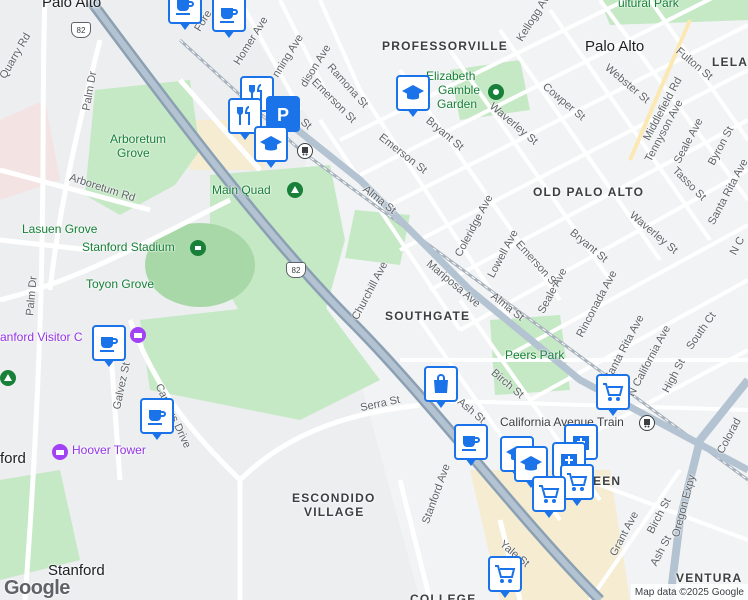  I want to click on grocery-pin, so click(613, 396).